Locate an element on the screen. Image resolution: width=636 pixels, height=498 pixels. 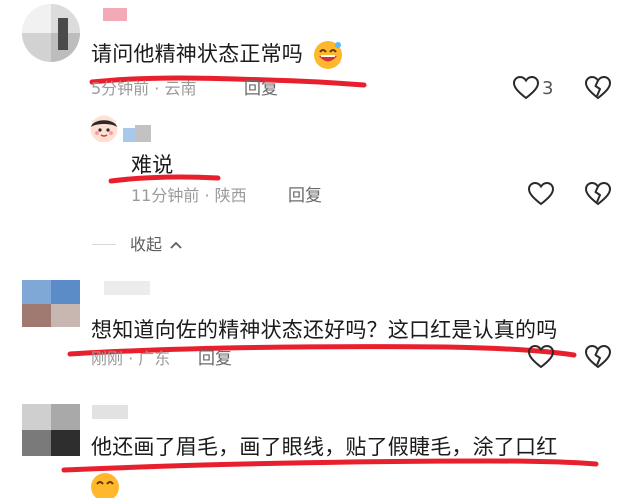
comment-location: 云南 is located at coordinates (180, 88).